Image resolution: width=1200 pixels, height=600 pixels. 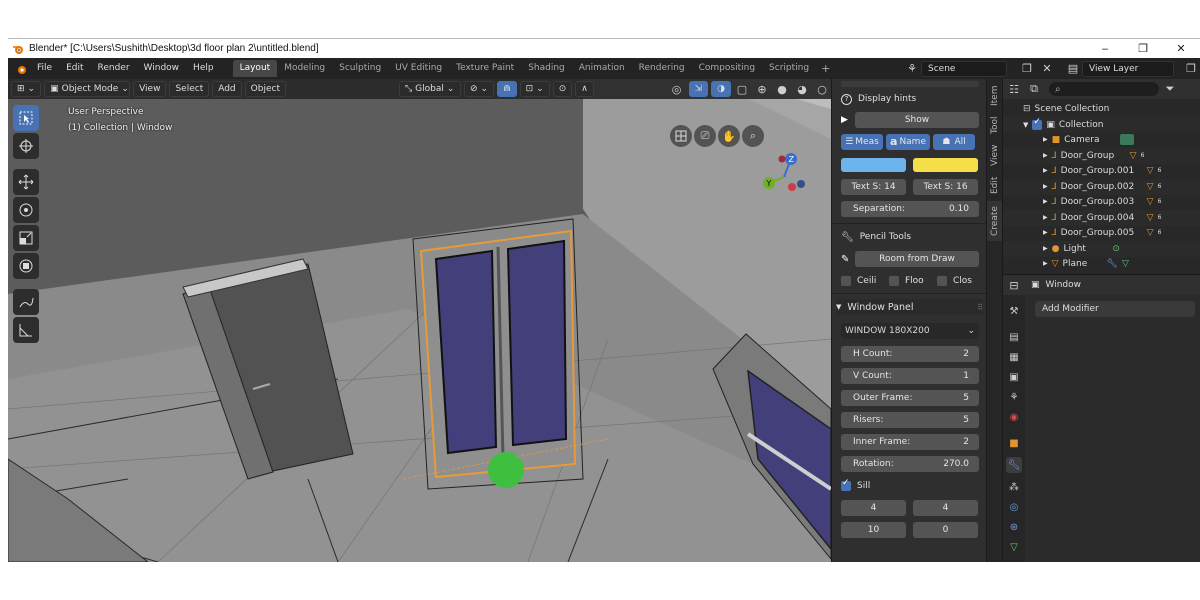 I want to click on h-count-field: H Count: 2, so click(x=910, y=354).